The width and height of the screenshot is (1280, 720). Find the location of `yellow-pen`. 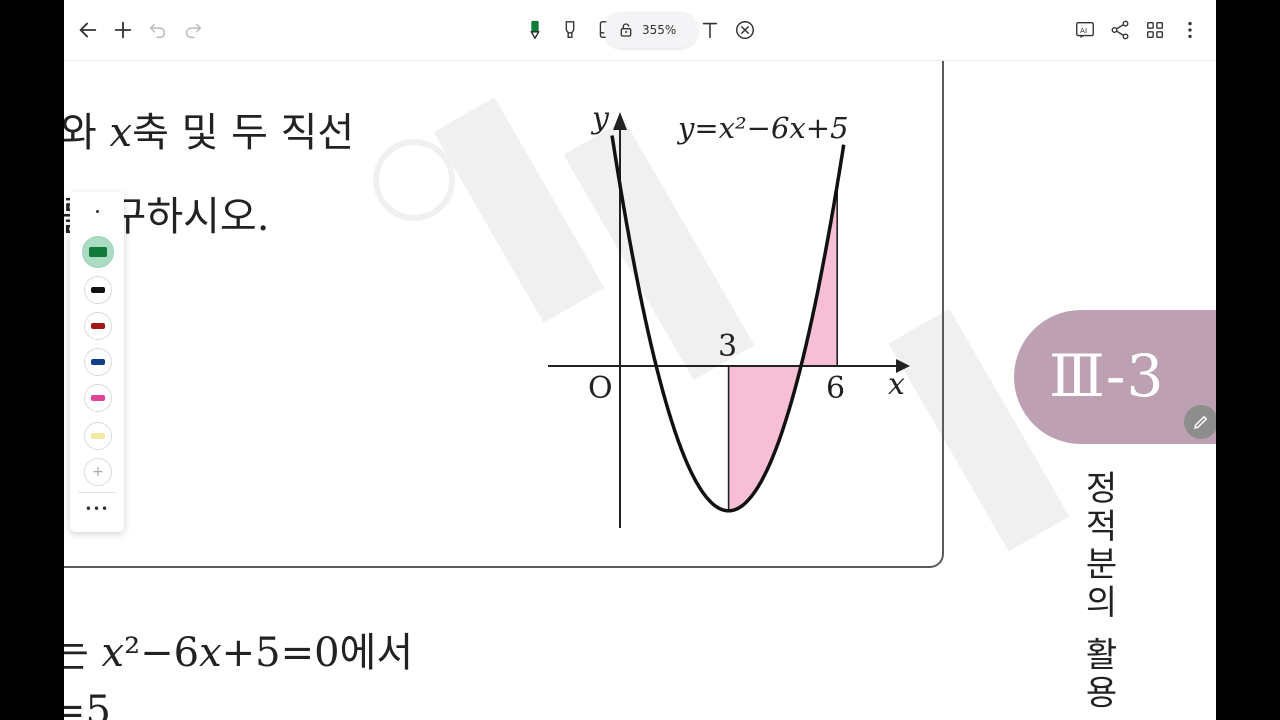

yellow-pen is located at coordinates (98, 436).